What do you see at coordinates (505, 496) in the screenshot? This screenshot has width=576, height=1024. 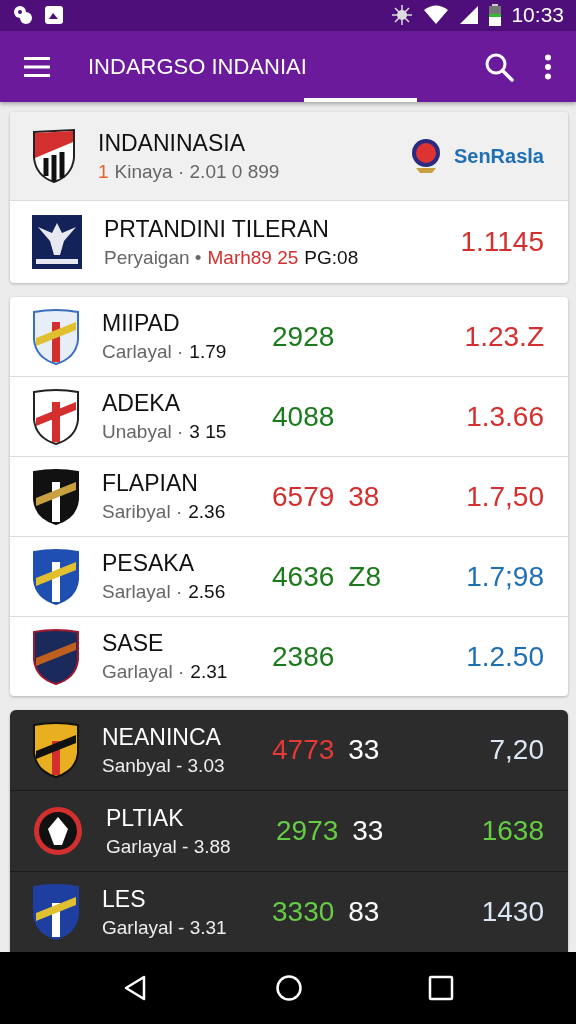 I see `odds-value: 1.7,50` at bounding box center [505, 496].